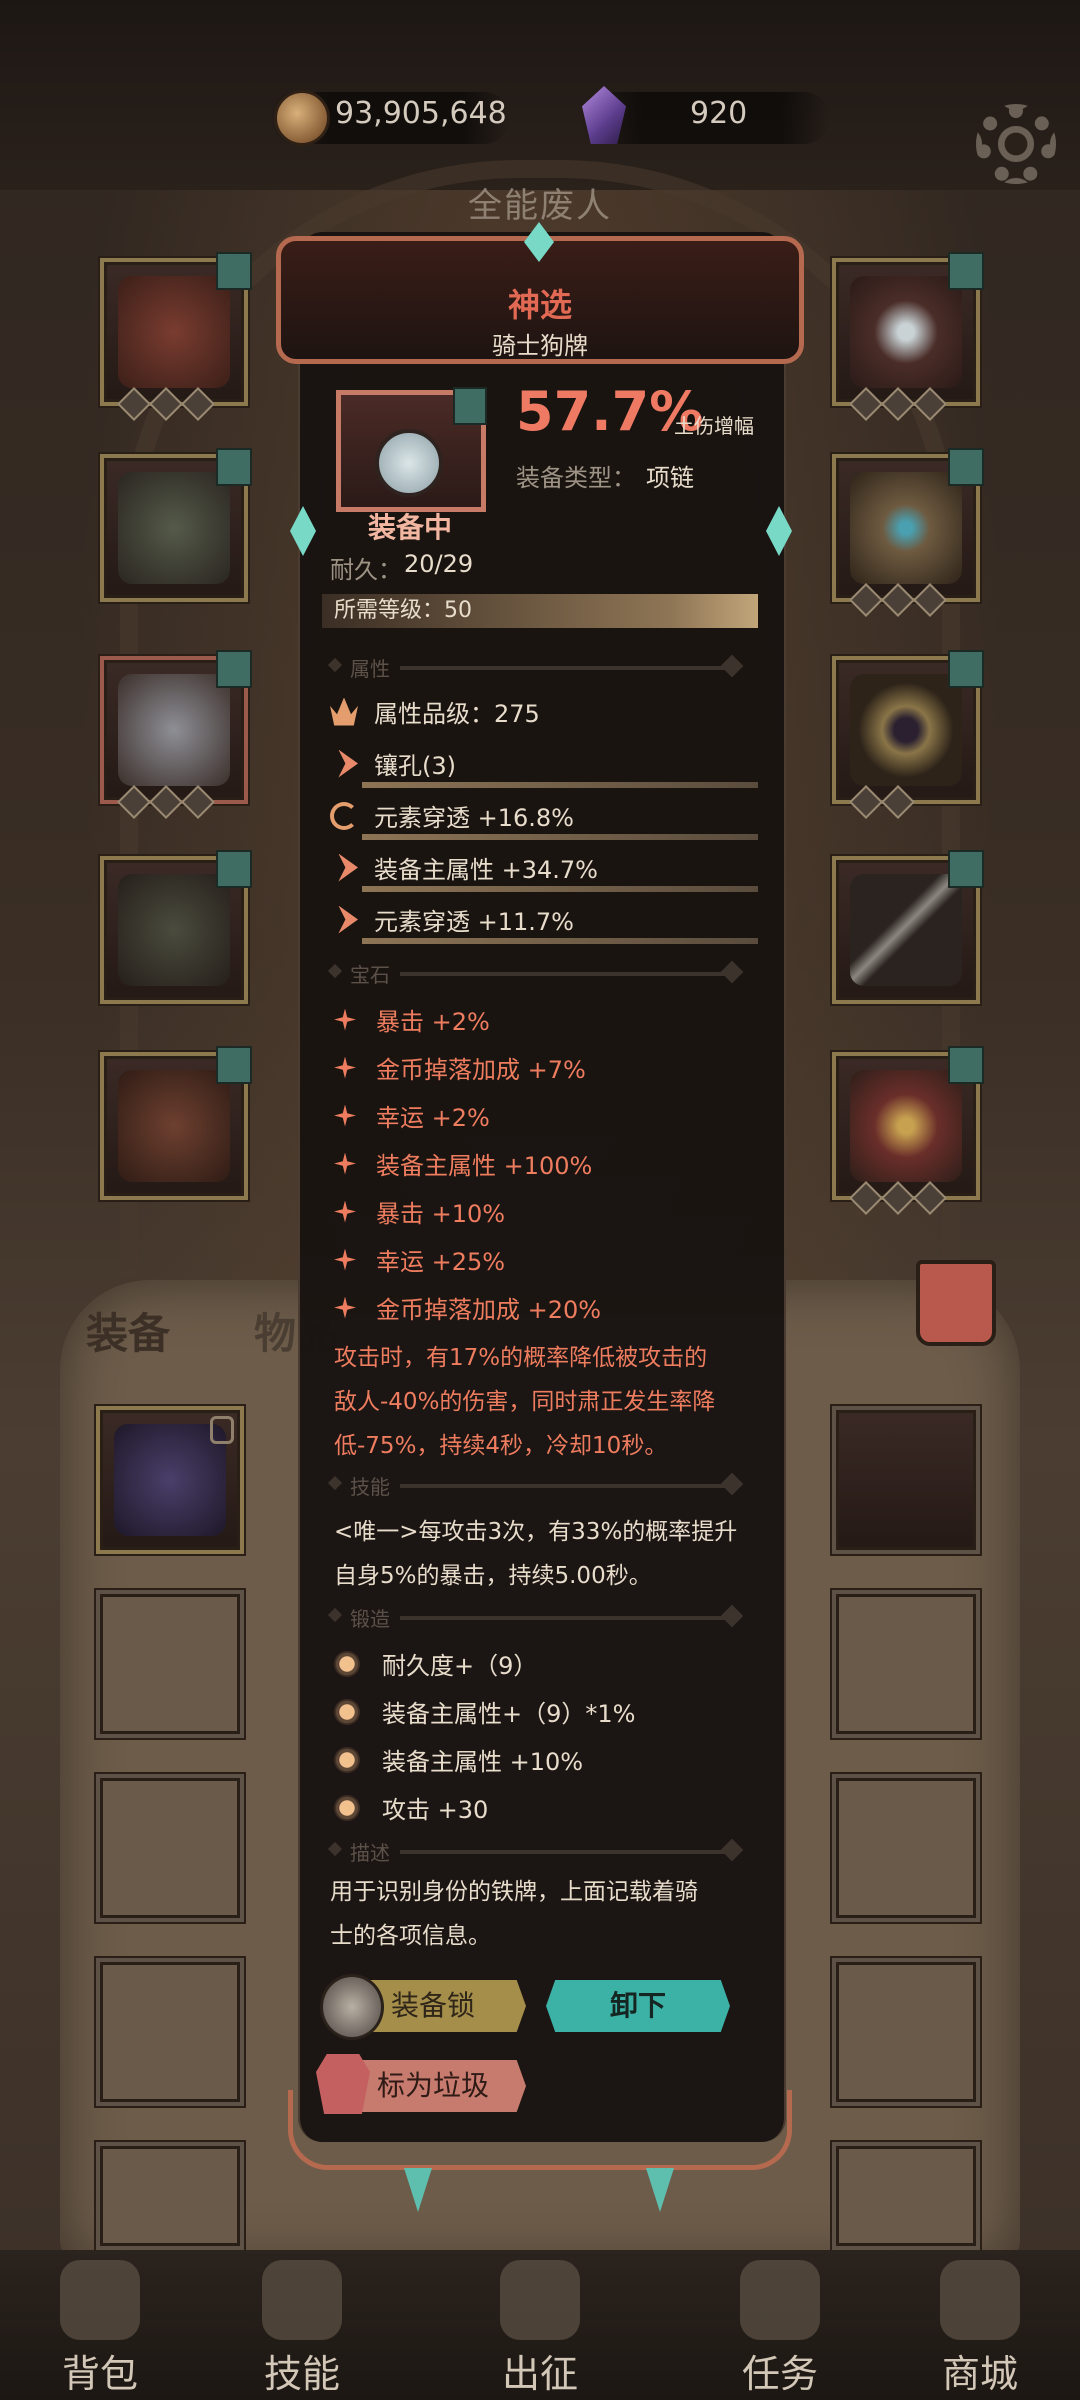 The image size is (1080, 2400). Describe the element at coordinates (956, 1303) in the screenshot. I see `trash-icon` at that location.